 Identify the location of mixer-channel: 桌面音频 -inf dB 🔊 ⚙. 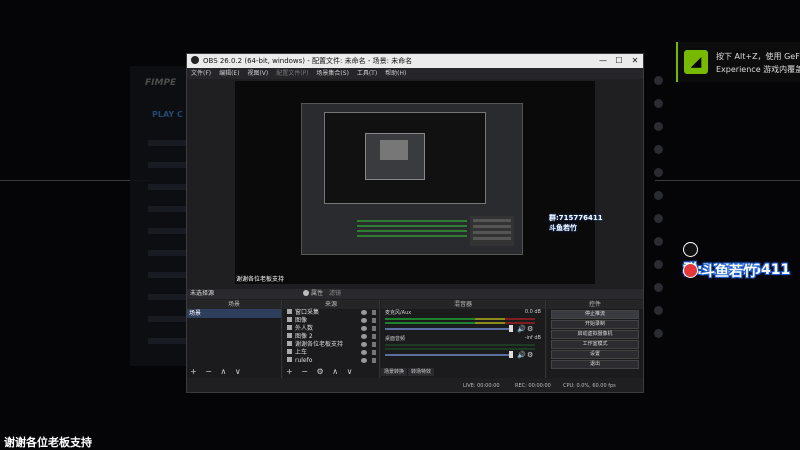
(463, 348).